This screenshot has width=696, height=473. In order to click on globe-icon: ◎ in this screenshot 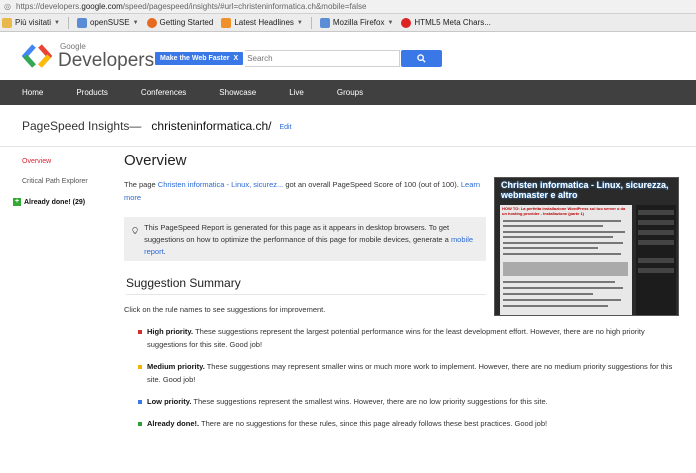, I will do `click(7, 6)`.